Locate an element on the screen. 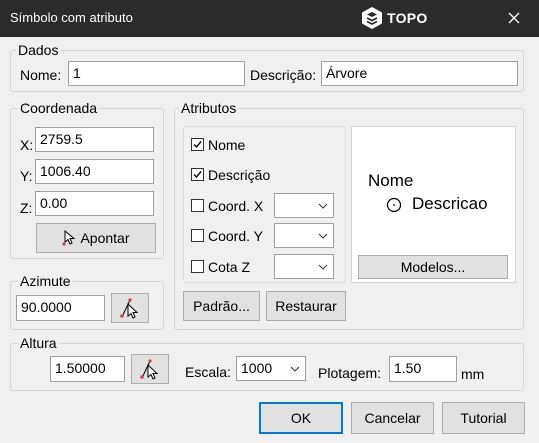  x-input: 2759.5 is located at coordinates (94, 139).